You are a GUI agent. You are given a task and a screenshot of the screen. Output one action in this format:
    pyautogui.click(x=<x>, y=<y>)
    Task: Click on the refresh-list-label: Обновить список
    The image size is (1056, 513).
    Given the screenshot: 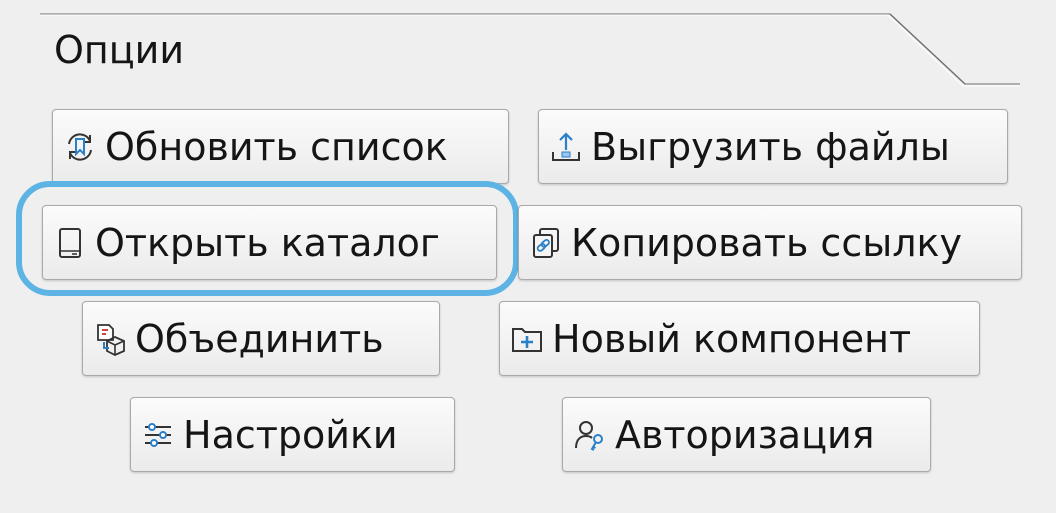 What is the action you would take?
    pyautogui.click(x=276, y=146)
    